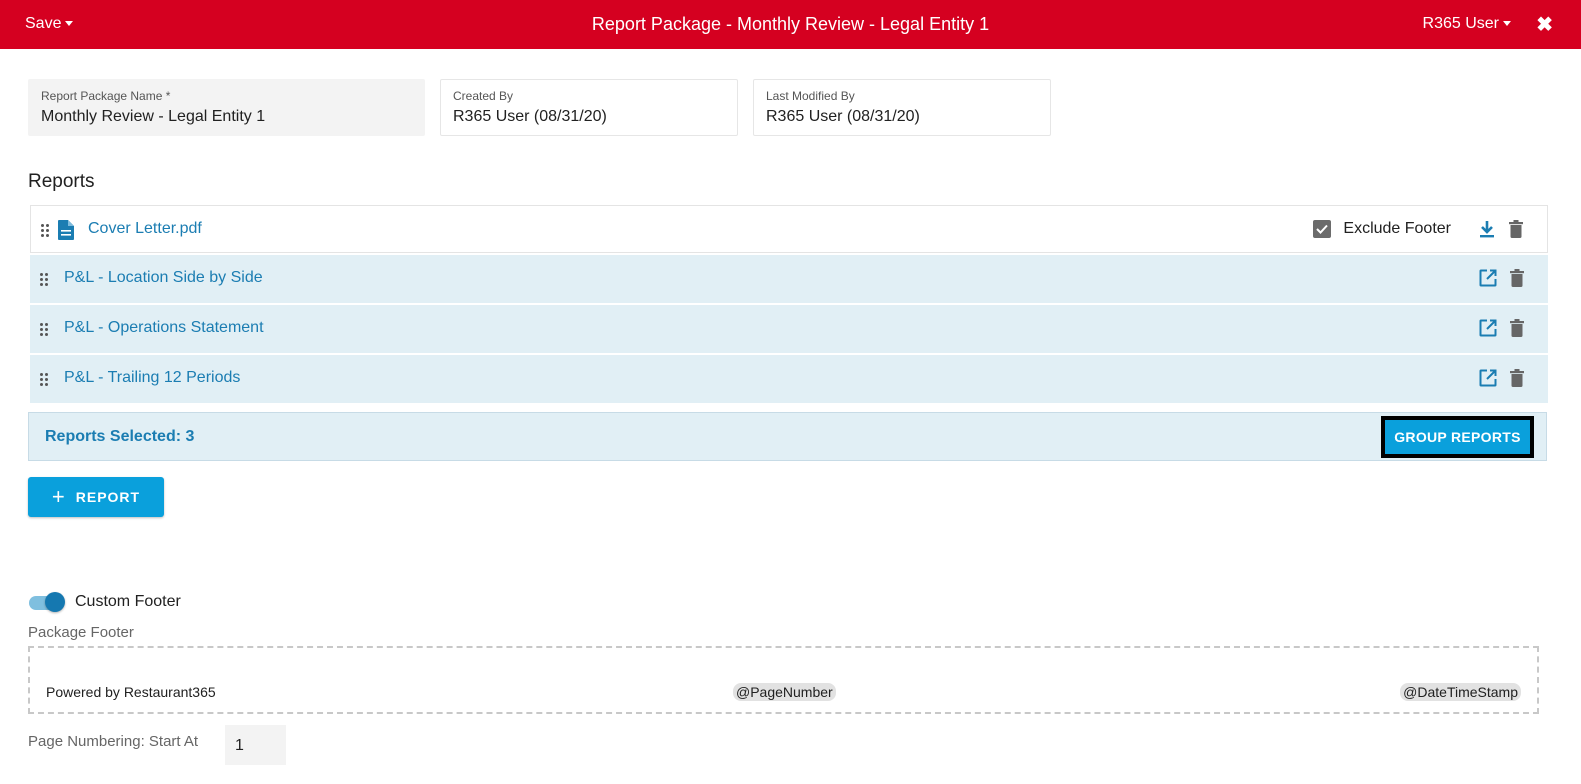  I want to click on report-name-link: Cover Letter.pdf, so click(145, 229).